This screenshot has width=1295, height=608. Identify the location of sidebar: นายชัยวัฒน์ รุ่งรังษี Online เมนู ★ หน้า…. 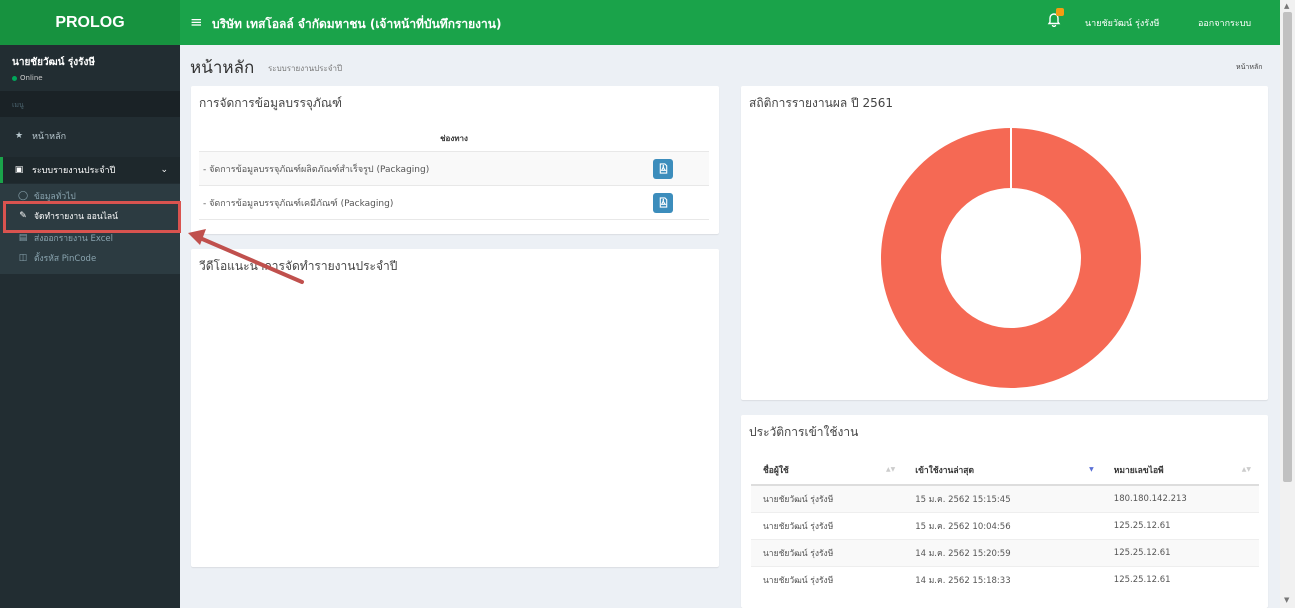
(90, 326).